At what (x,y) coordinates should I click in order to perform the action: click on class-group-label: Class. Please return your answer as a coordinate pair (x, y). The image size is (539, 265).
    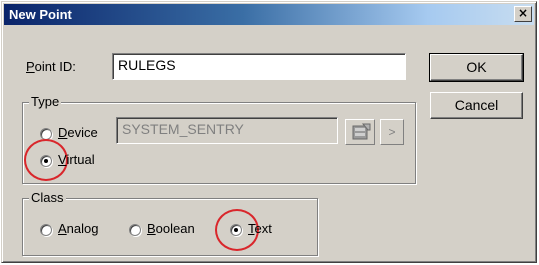
    Looking at the image, I should click on (47, 197).